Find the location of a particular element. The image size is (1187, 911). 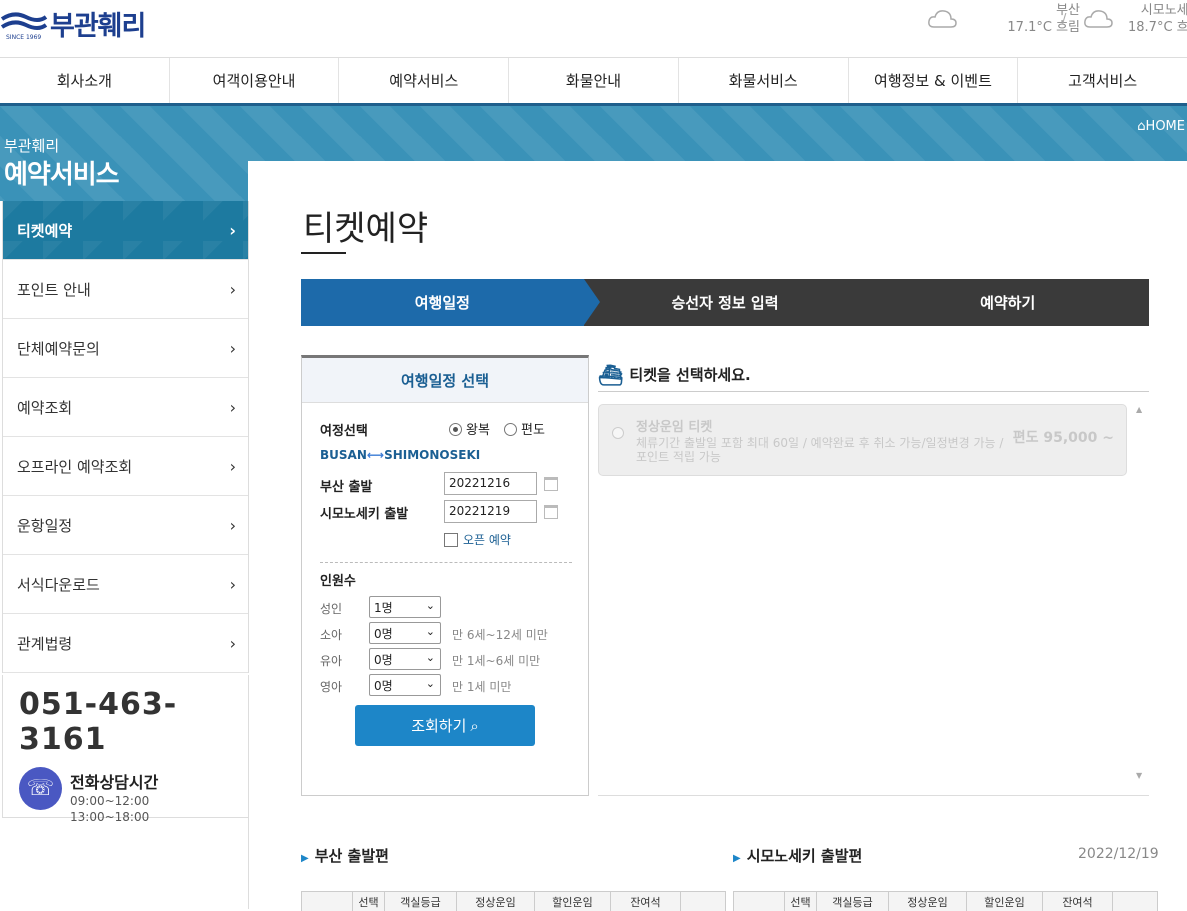

scroll-up-icon: ▲ is located at coordinates (1139, 409).